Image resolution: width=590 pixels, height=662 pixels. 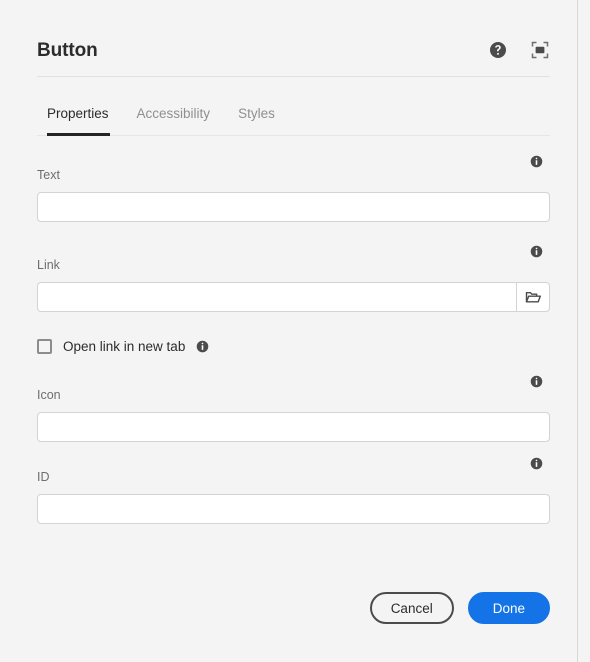 What do you see at coordinates (293, 608) in the screenshot?
I see `dialog-footer: Cancel Done` at bounding box center [293, 608].